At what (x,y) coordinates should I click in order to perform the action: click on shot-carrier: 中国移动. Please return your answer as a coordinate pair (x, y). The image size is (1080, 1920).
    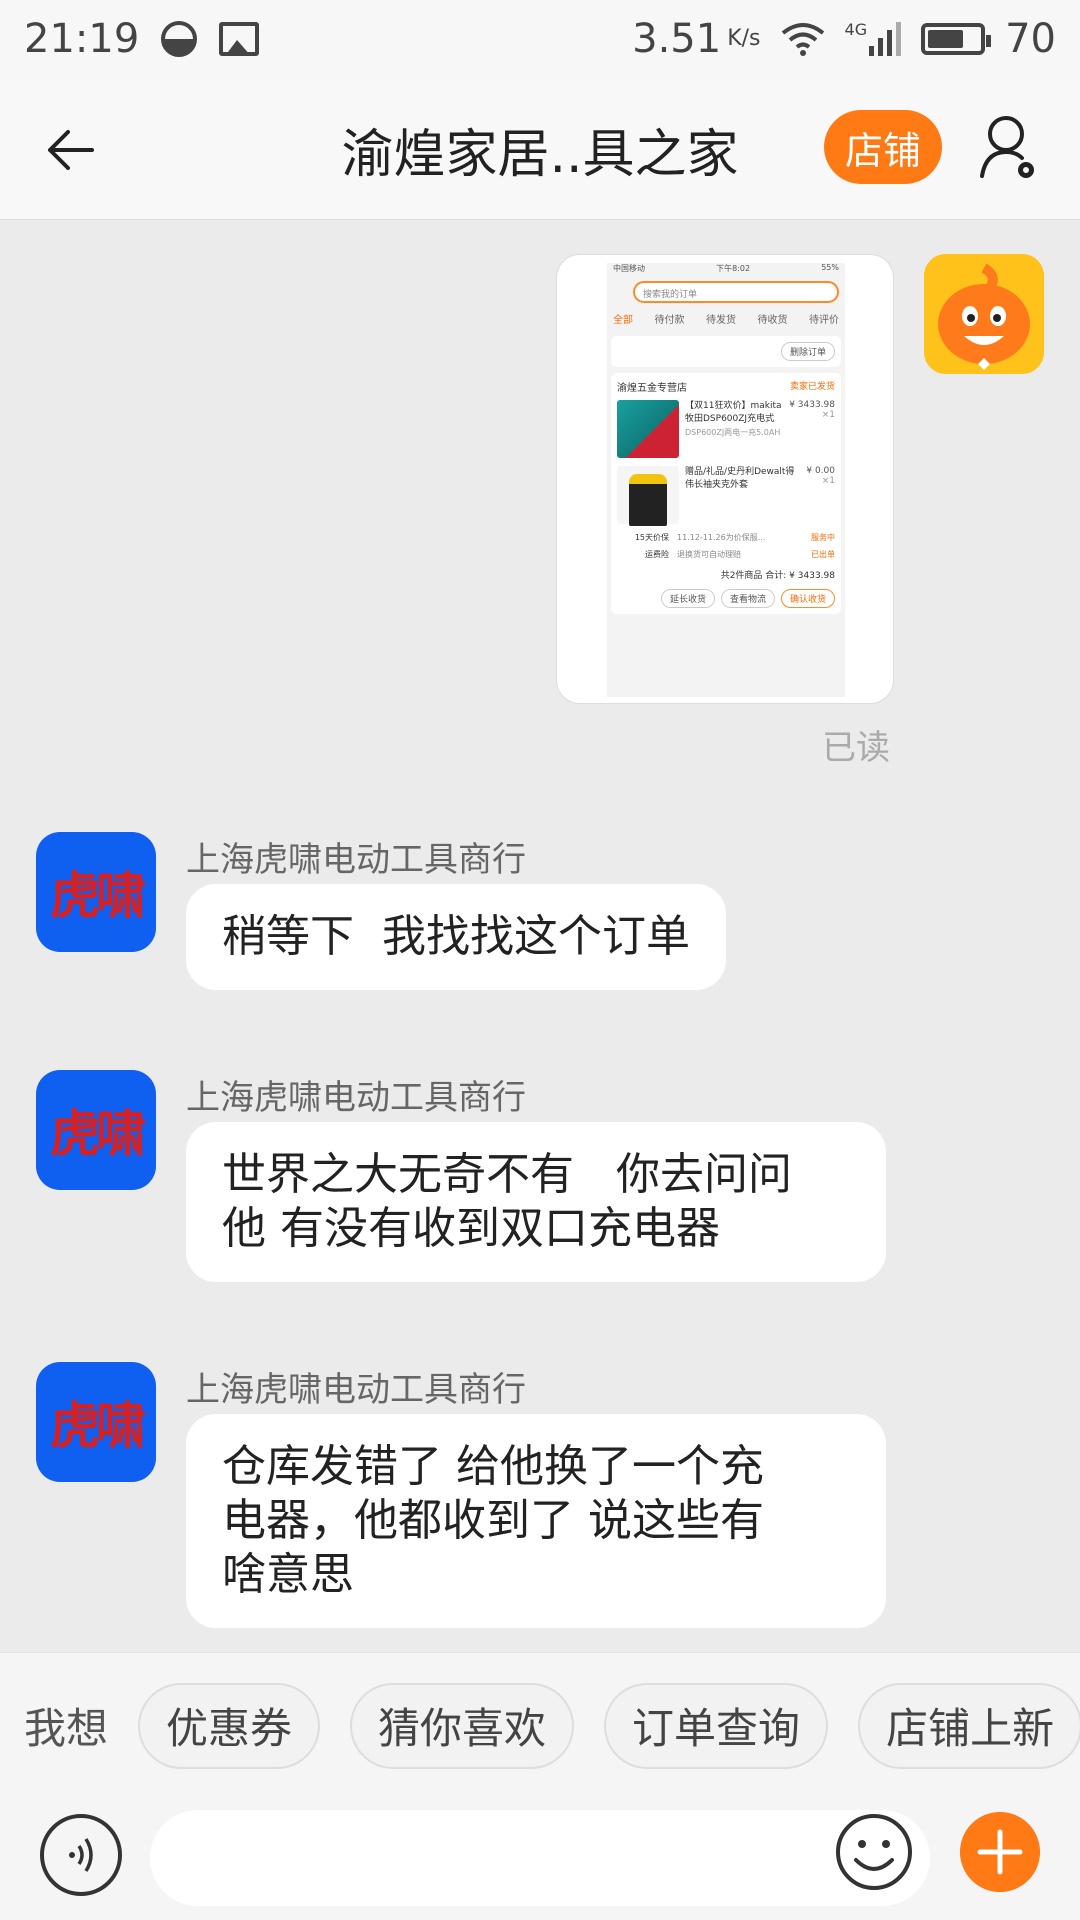
    Looking at the image, I should click on (629, 268).